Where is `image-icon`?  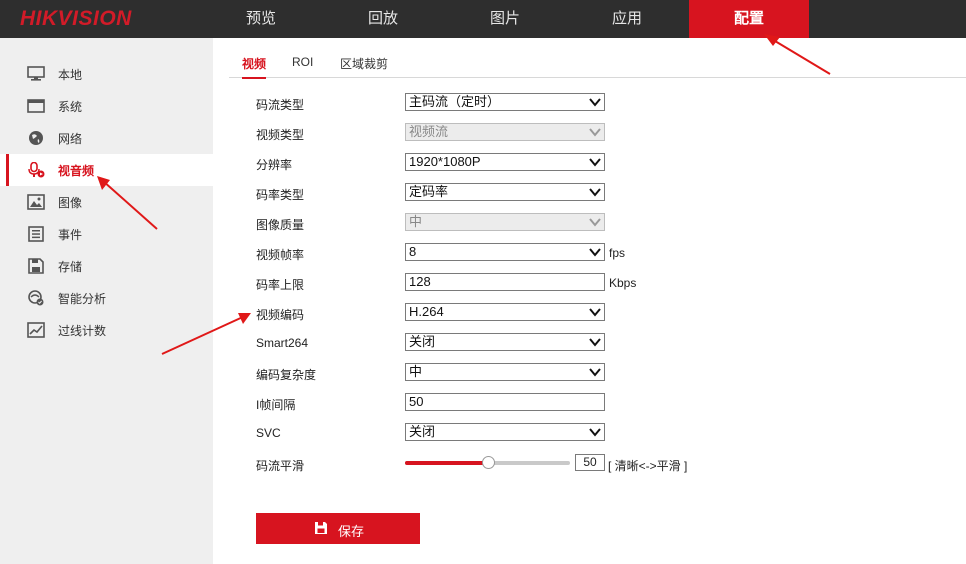 image-icon is located at coordinates (36, 202).